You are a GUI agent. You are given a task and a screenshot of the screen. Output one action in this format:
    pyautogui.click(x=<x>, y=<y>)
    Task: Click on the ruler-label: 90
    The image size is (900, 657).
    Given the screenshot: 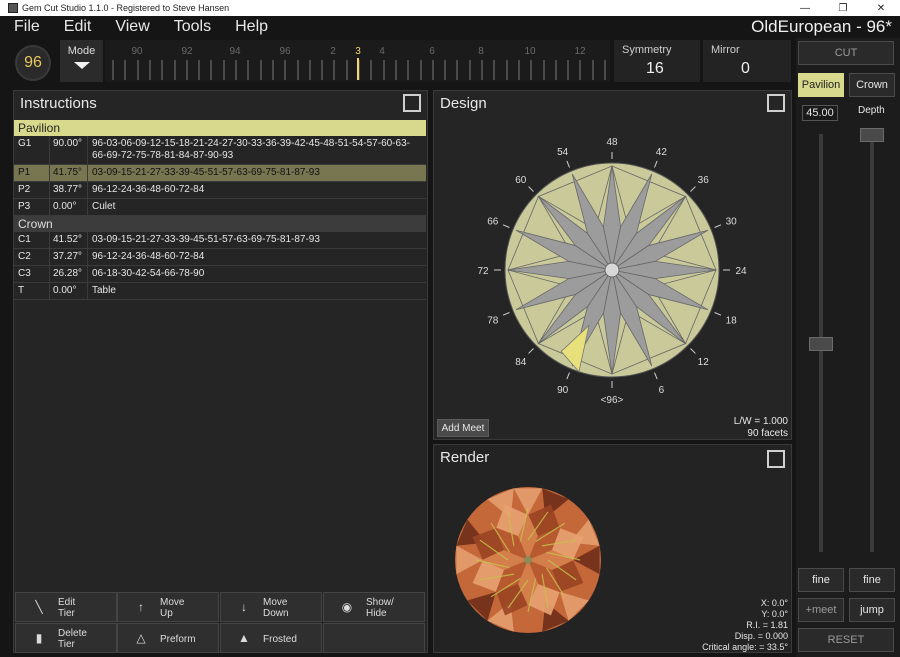 What is the action you would take?
    pyautogui.click(x=137, y=51)
    